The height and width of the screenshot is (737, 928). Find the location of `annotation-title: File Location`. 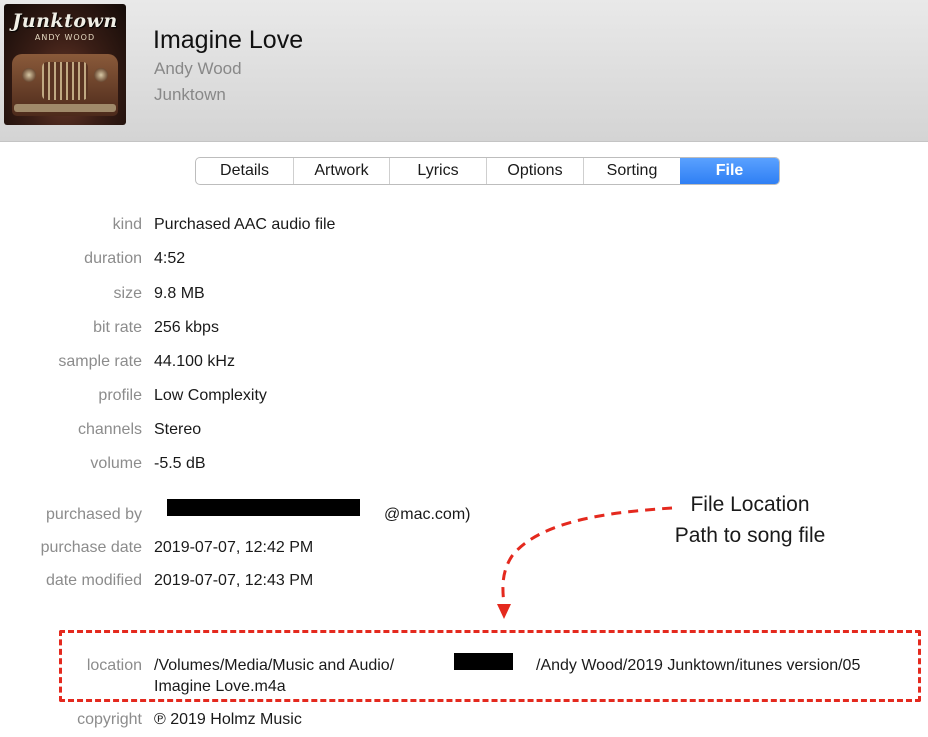

annotation-title: File Location is located at coordinates (750, 504).